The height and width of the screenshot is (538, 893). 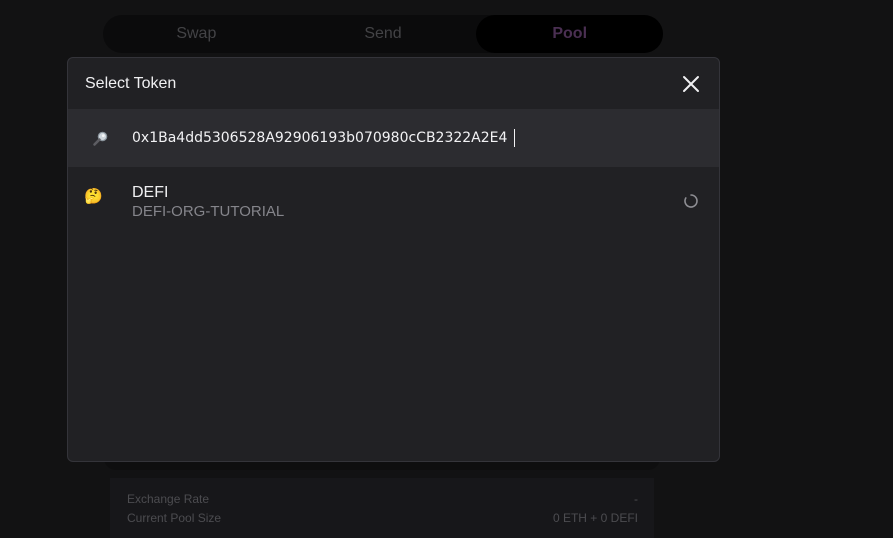 What do you see at coordinates (636, 499) in the screenshot?
I see `exchange-rate-value: -` at bounding box center [636, 499].